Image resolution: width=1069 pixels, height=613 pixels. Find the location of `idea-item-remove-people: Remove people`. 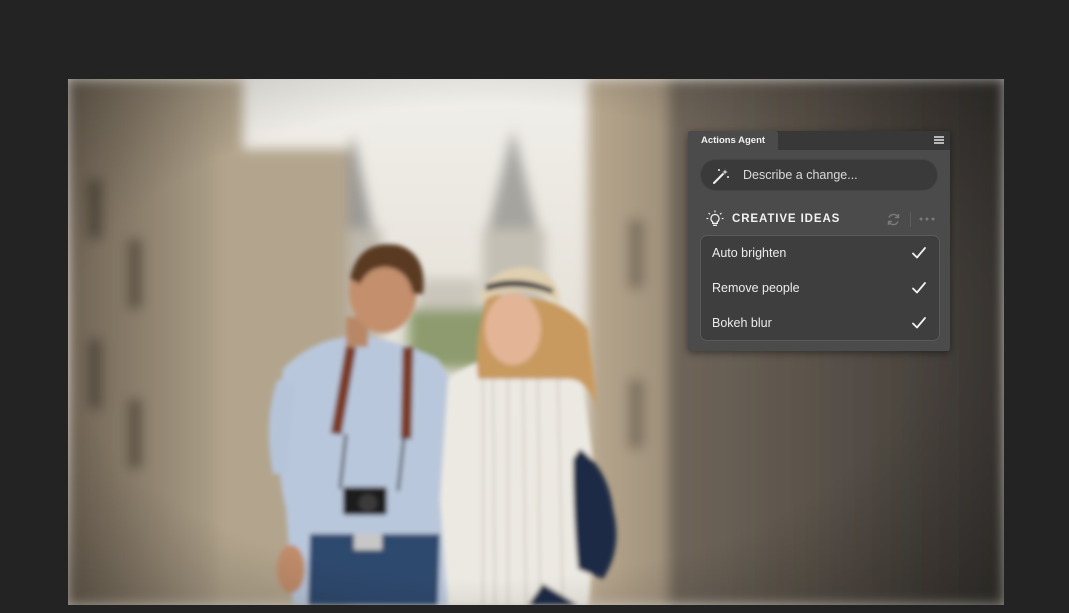

idea-item-remove-people: Remove people is located at coordinates (820, 288).